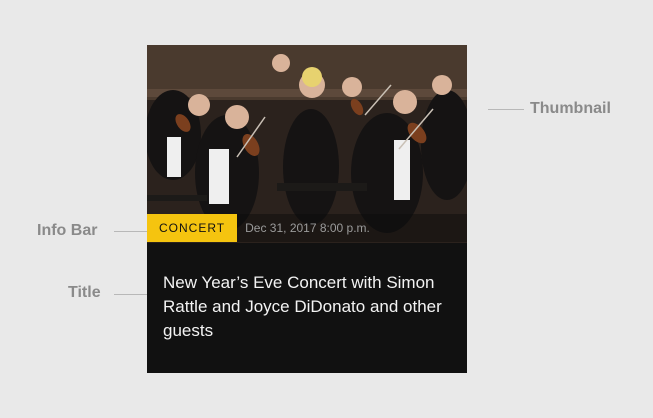 The height and width of the screenshot is (418, 653). Describe the element at coordinates (192, 228) in the screenshot. I see `category-badge: CONCERT` at that location.